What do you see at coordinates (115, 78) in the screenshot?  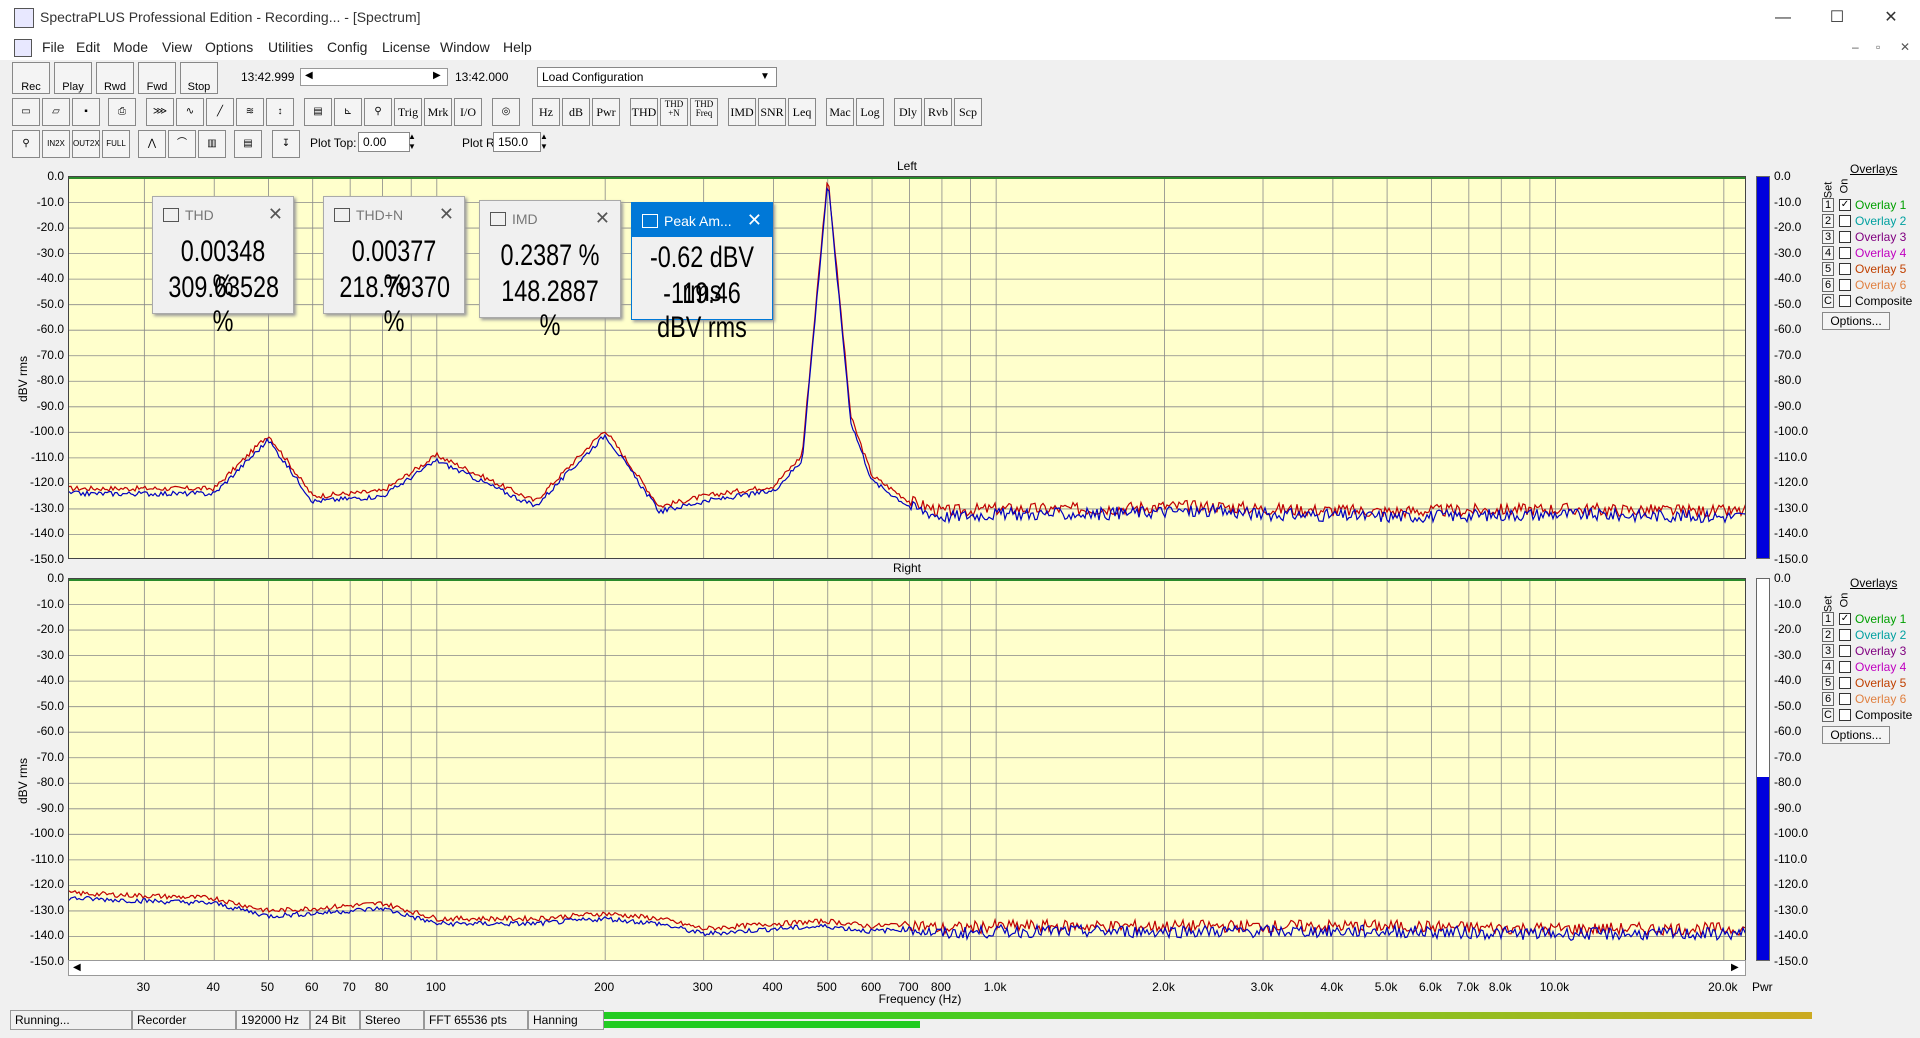 I see `rwd-button: Rwd` at bounding box center [115, 78].